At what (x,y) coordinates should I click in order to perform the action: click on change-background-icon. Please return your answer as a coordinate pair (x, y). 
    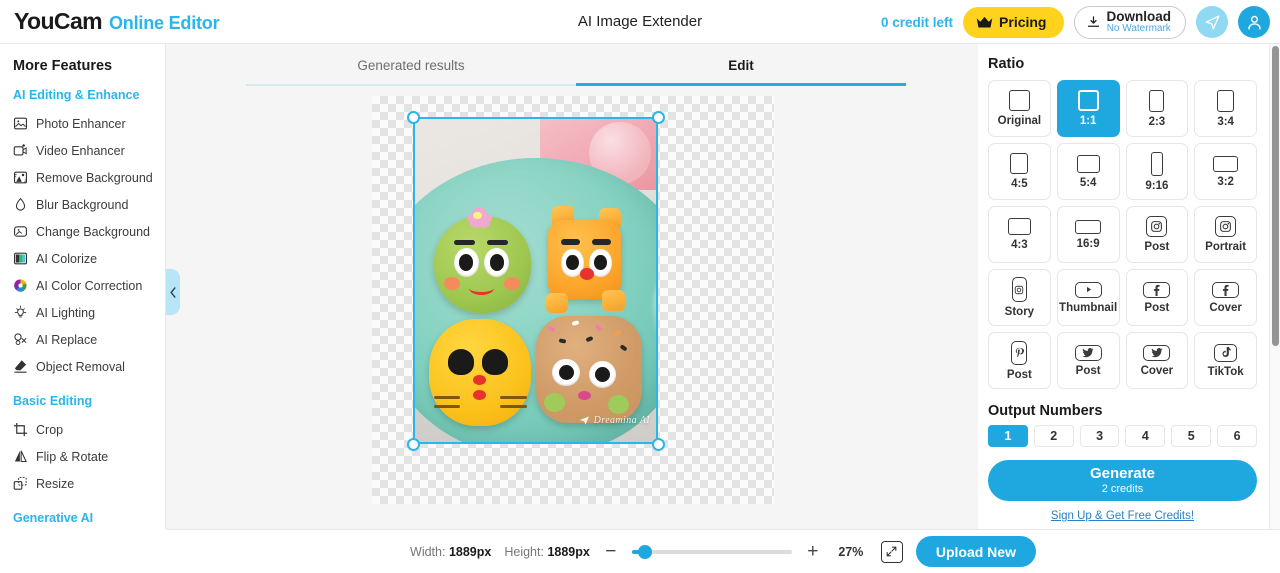
    Looking at the image, I should click on (20, 231).